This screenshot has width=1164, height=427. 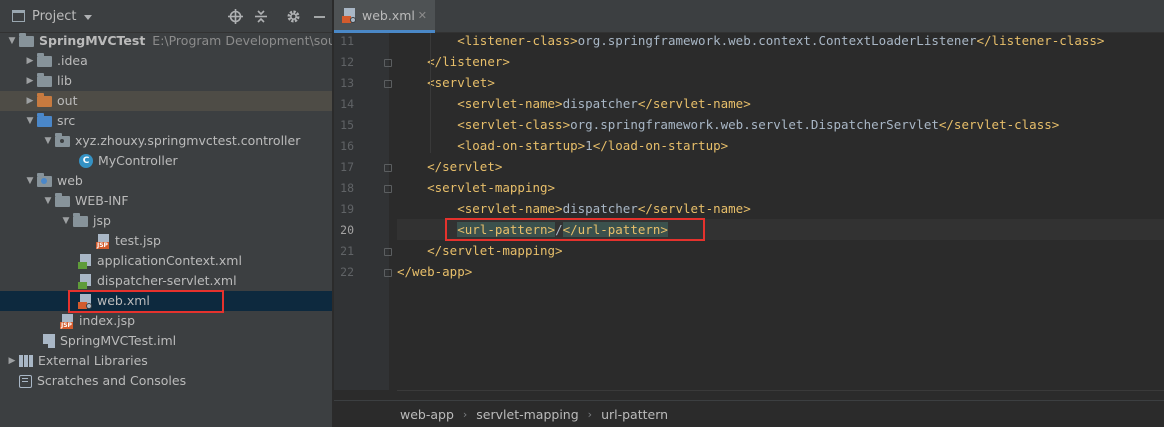 I want to click on tree-node-mycontroller: C MyController, so click(x=166, y=161).